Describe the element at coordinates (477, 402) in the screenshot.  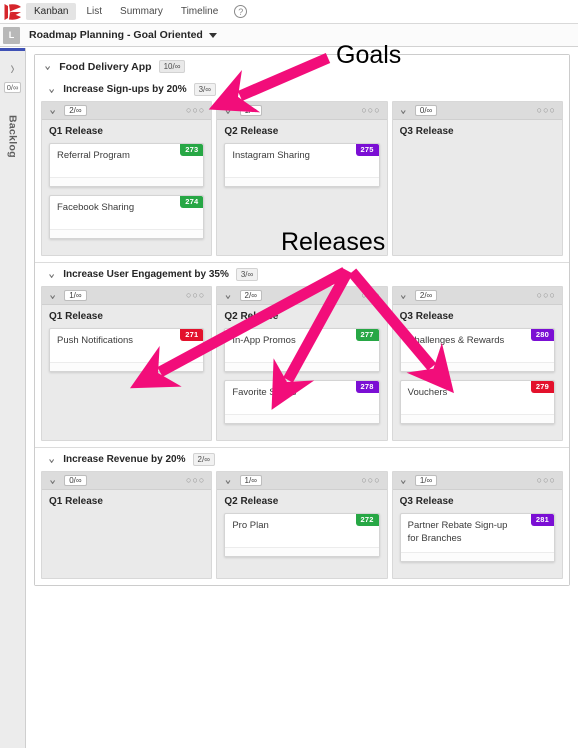
I see `task-card: 279 Vouchers` at that location.